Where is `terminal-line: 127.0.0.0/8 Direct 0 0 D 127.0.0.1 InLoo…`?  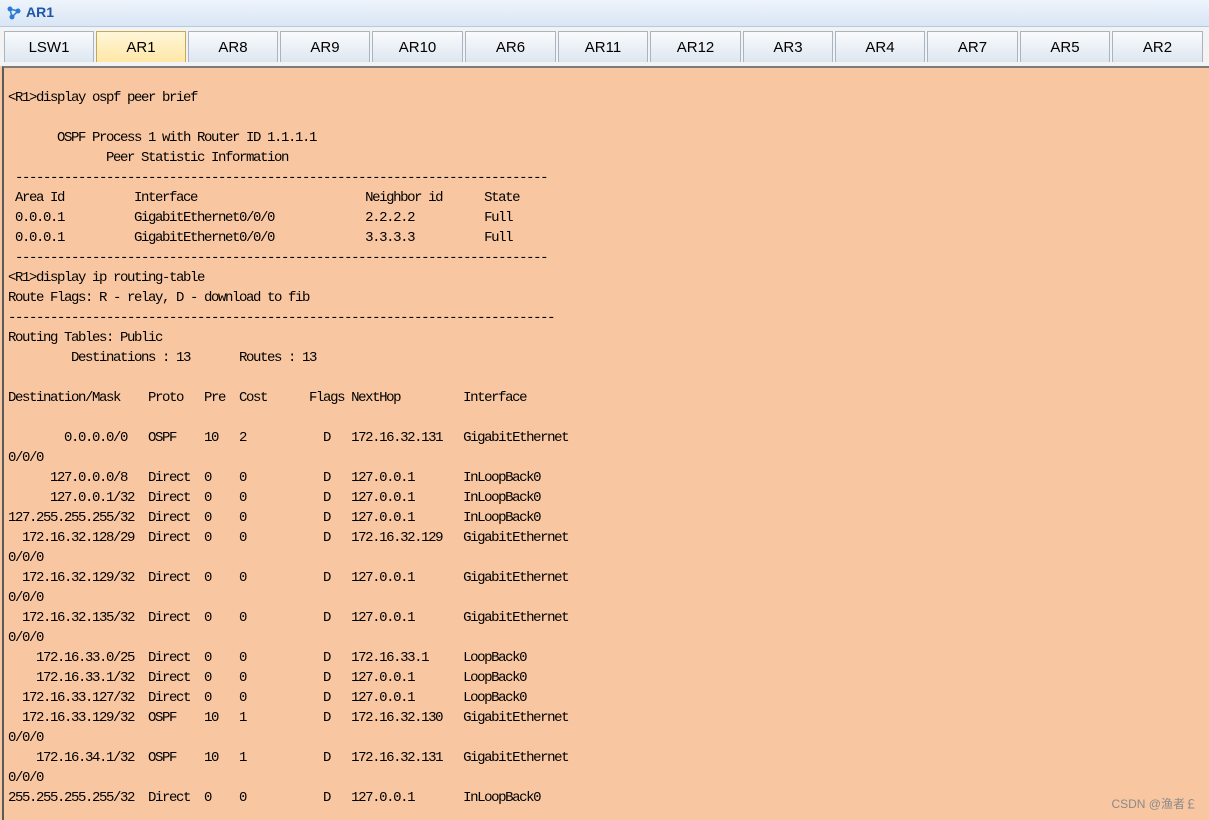
terminal-line: 127.0.0.0/8 Direct 0 0 D 127.0.0.1 InLoo… is located at coordinates (275, 478).